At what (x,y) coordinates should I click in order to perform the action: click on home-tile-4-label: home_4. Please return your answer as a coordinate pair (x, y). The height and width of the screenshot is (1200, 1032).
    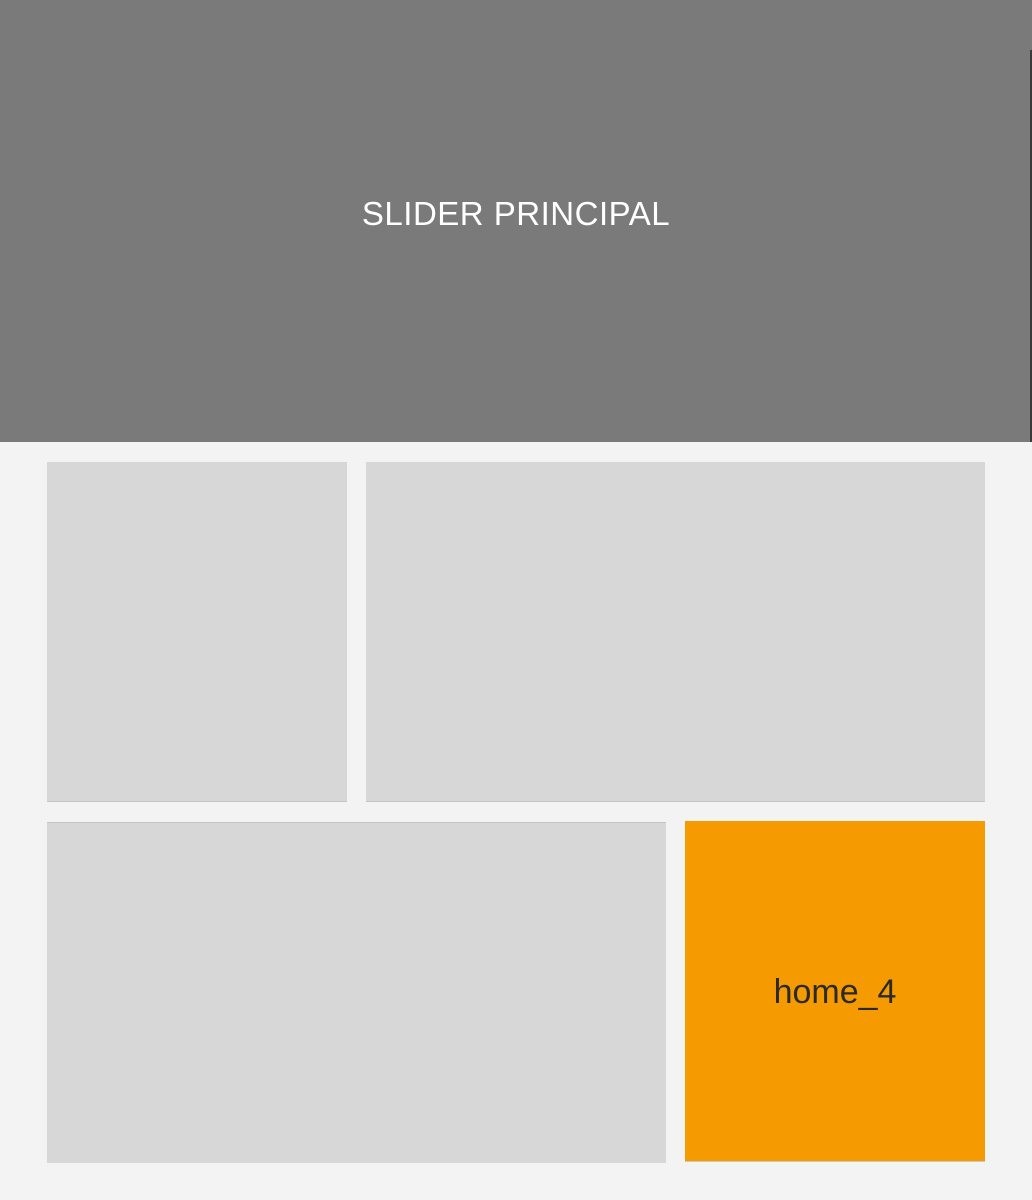
    Looking at the image, I should click on (835, 991).